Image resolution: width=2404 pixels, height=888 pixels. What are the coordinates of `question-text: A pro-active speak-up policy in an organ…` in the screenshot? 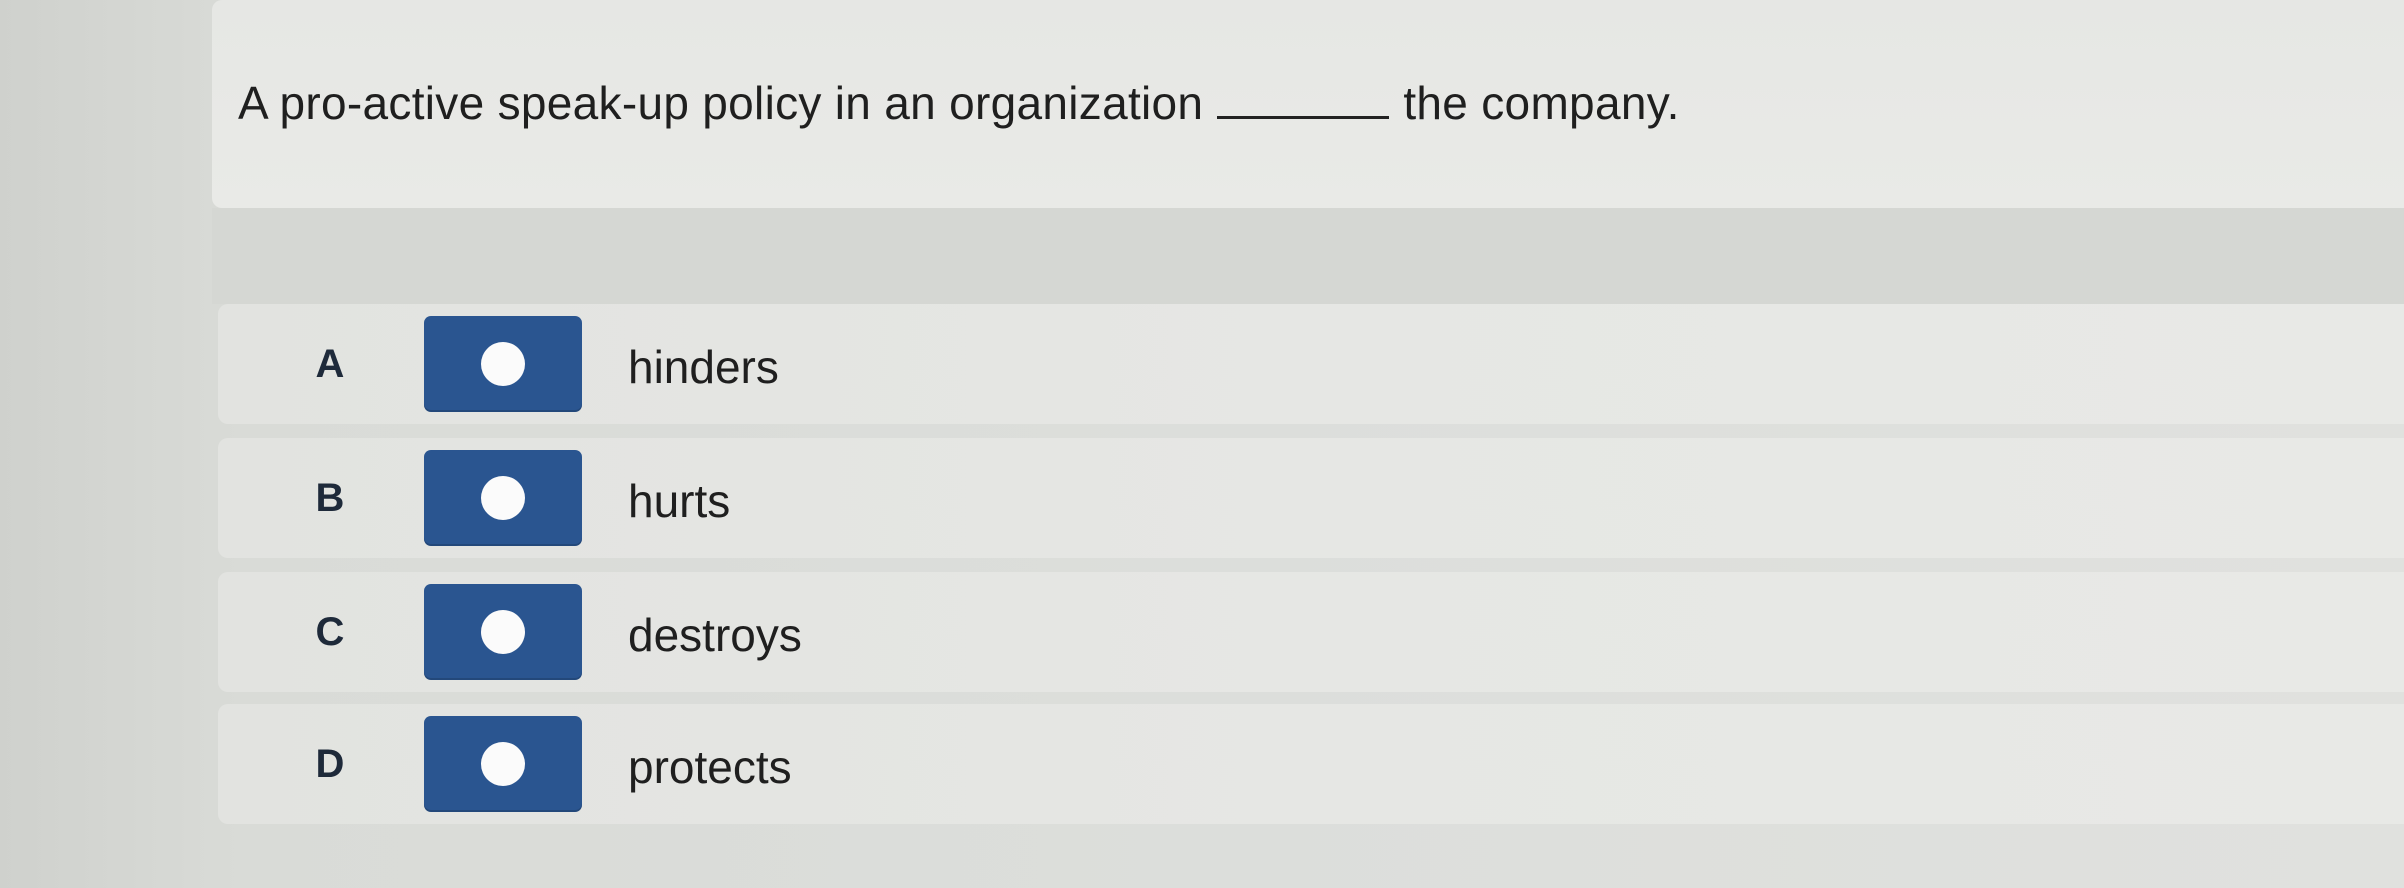 It's located at (959, 103).